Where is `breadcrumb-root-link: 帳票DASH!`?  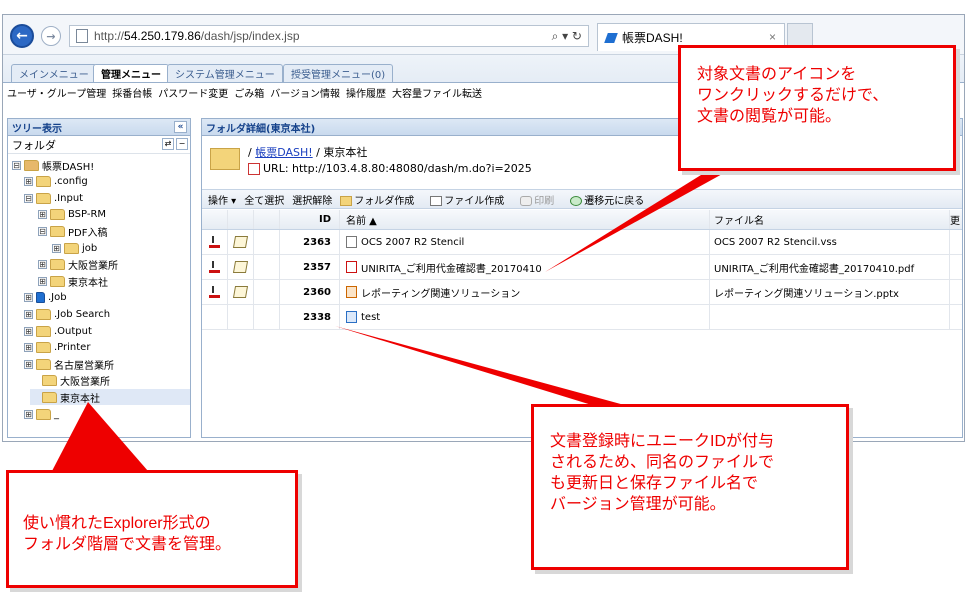 breadcrumb-root-link: 帳票DASH! is located at coordinates (283, 152).